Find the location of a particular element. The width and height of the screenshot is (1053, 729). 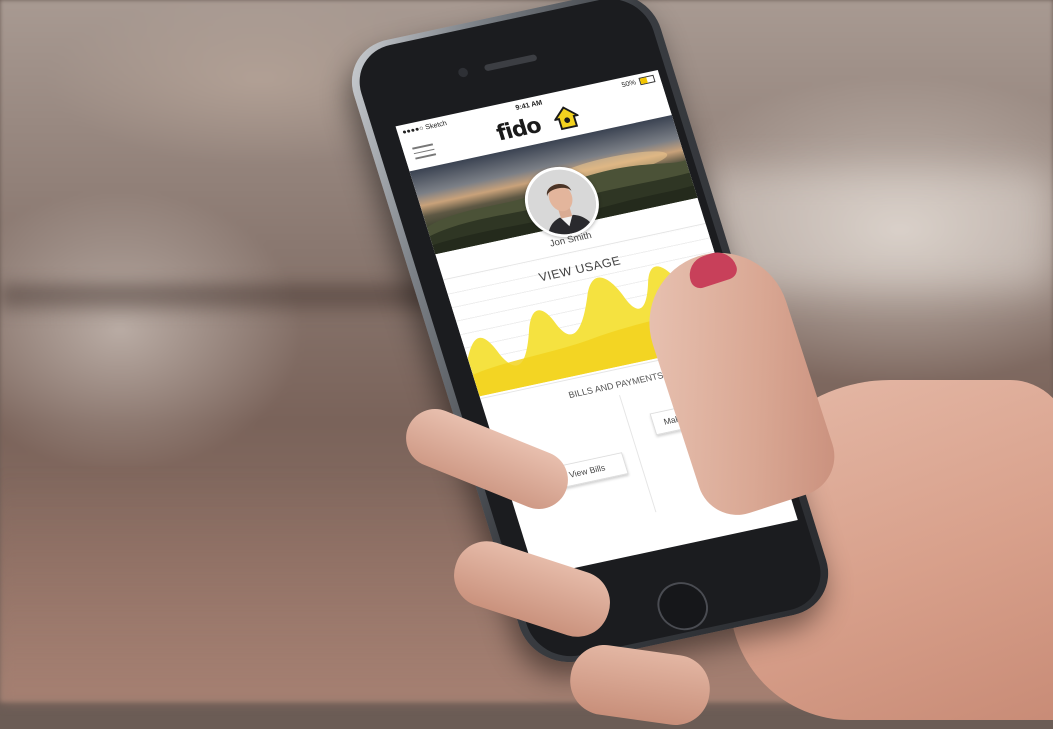

fido-logo: fido is located at coordinates (537, 126).